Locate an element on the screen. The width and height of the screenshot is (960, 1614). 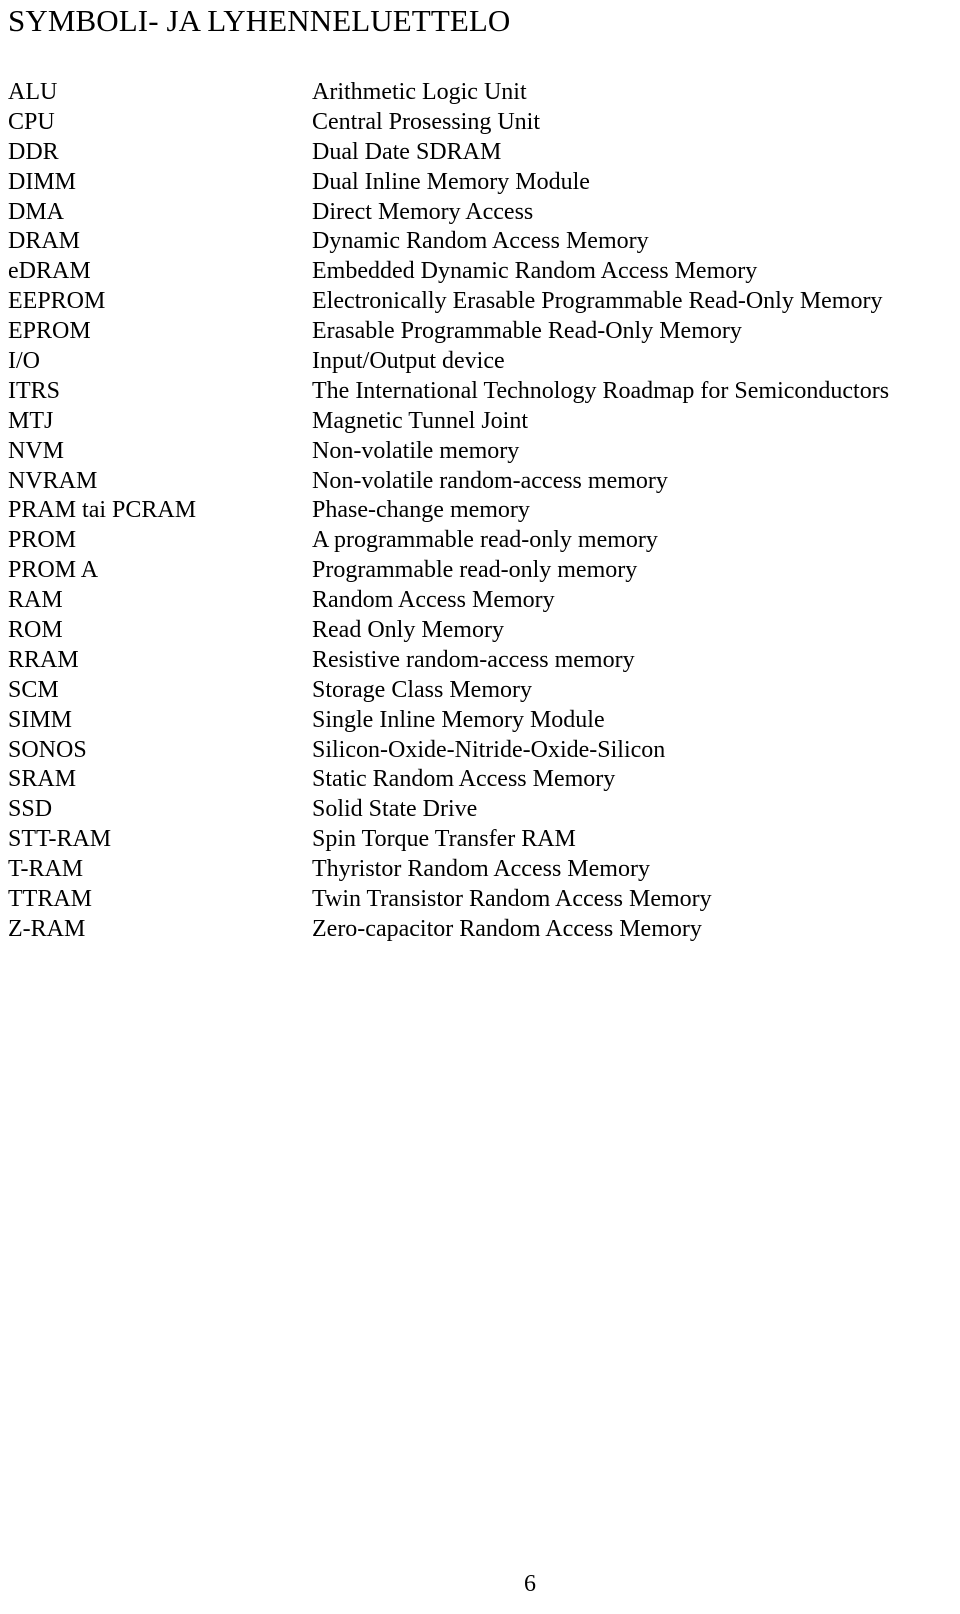
abbreviation-definition: Erasable Programmable Read-Only Memory is located at coordinates (527, 331).